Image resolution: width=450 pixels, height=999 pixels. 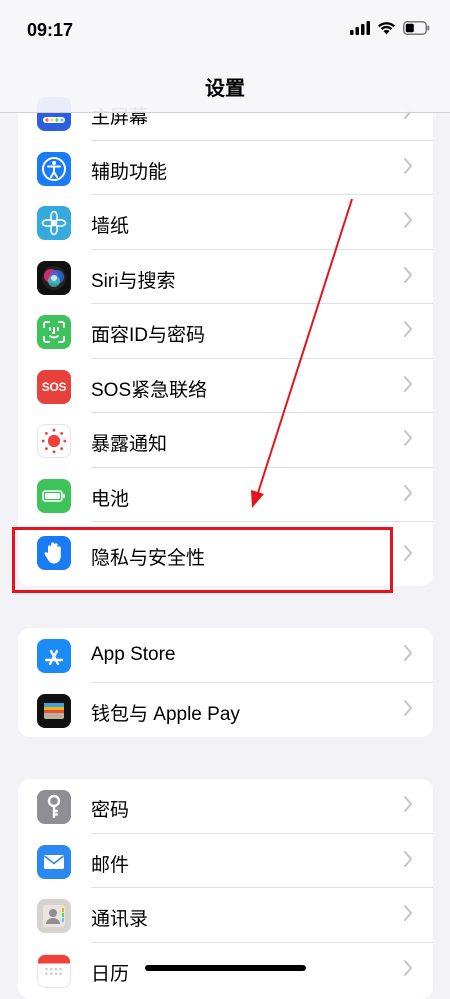 What do you see at coordinates (148, 335) in the screenshot?
I see `settings-row-label: 面容ID与密码` at bounding box center [148, 335].